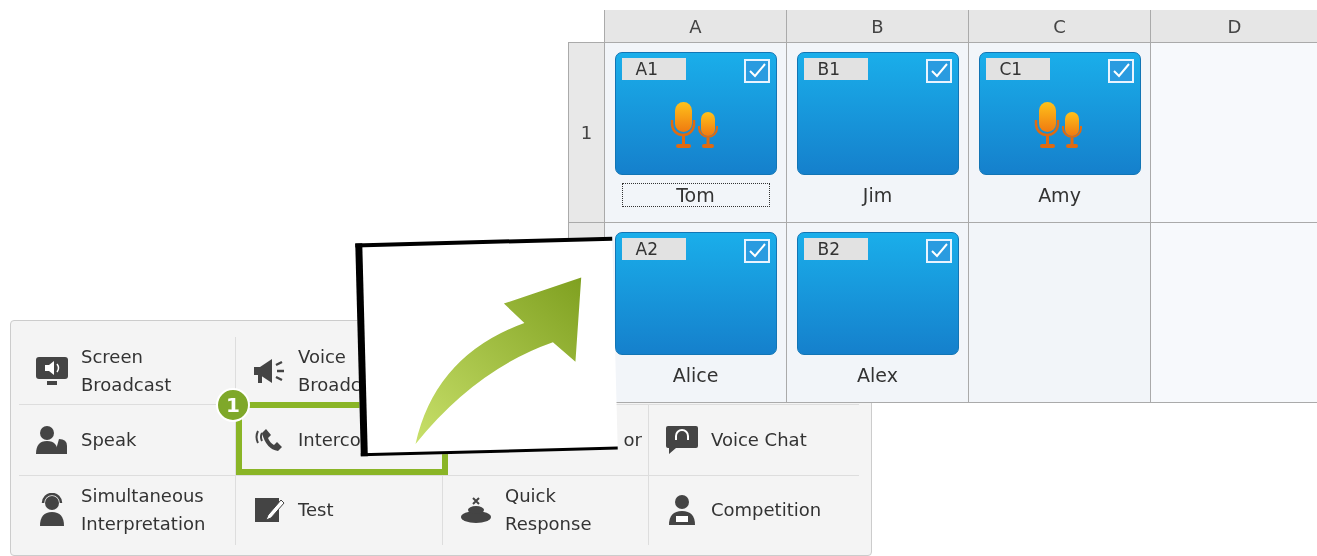 This screenshot has width=1317, height=556. What do you see at coordinates (329, 440) in the screenshot?
I see `menu-label: Interco` at bounding box center [329, 440].